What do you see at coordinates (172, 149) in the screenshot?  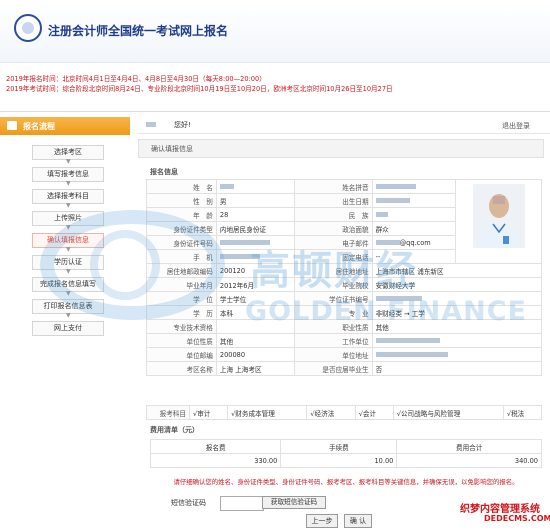 I see `section-title: 确认填报信息` at bounding box center [172, 149].